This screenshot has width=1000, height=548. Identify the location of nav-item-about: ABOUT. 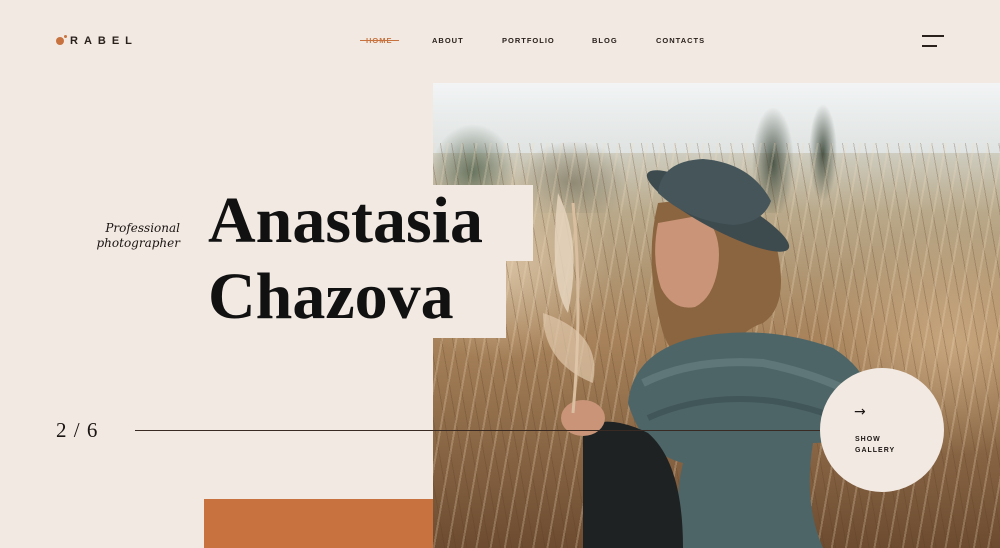
(448, 40).